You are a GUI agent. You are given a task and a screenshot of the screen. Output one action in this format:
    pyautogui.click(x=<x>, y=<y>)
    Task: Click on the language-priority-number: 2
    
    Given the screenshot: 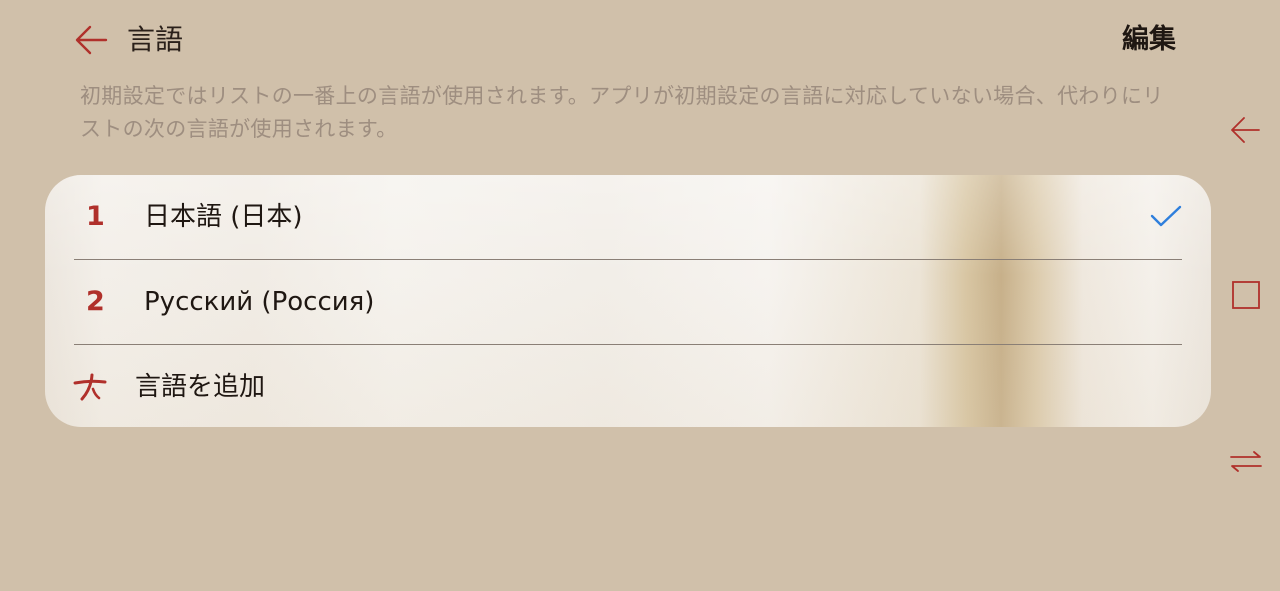 What is the action you would take?
    pyautogui.click(x=95, y=301)
    